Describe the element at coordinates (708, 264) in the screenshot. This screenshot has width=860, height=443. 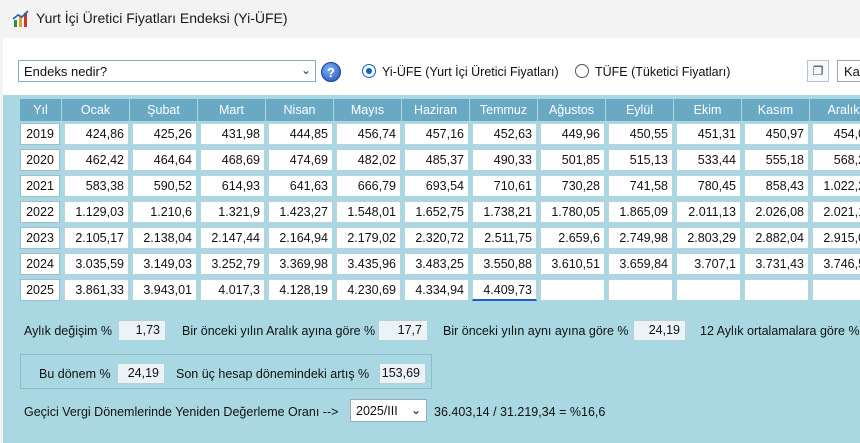
I see `value-cell: 3.707,1` at that location.